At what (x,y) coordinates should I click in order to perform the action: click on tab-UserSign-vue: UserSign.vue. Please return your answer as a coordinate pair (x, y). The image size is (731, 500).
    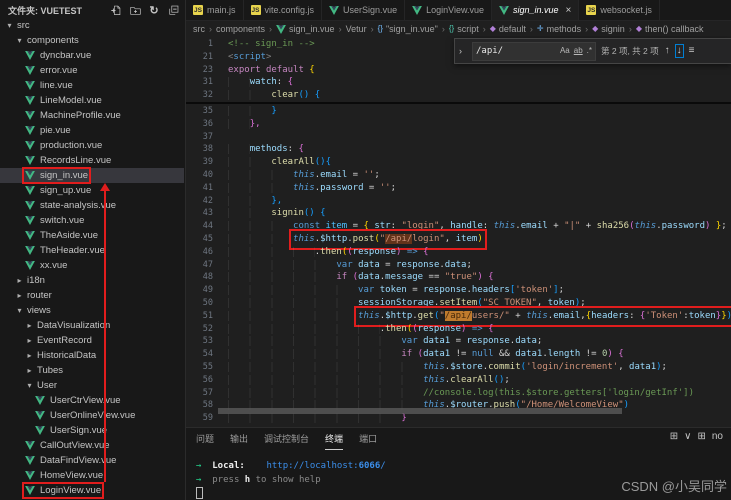
    Looking at the image, I should click on (364, 10).